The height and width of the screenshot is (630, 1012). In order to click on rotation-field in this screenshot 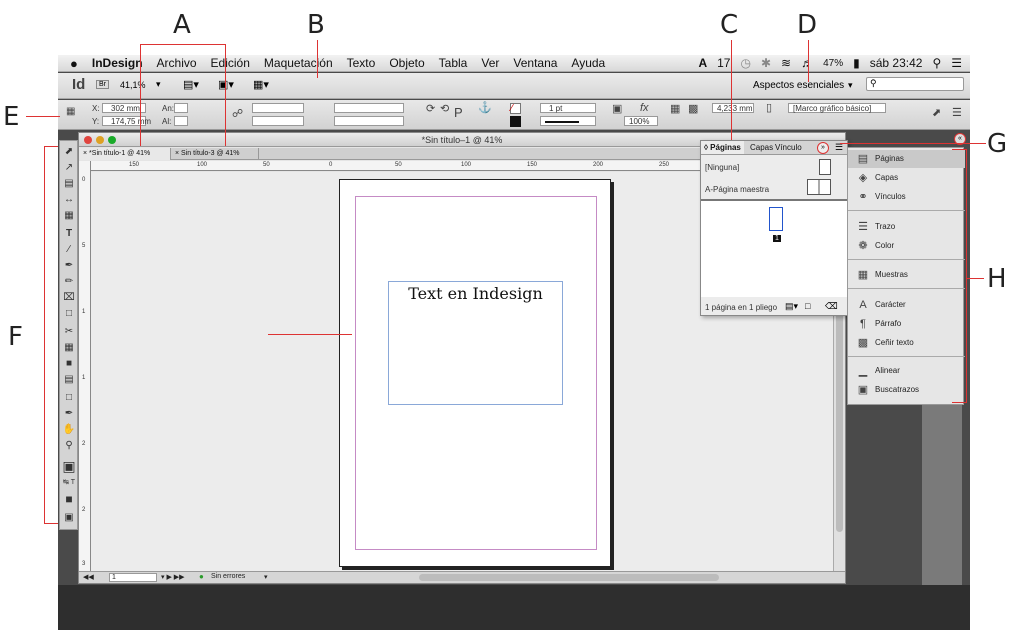, I will do `click(369, 108)`.